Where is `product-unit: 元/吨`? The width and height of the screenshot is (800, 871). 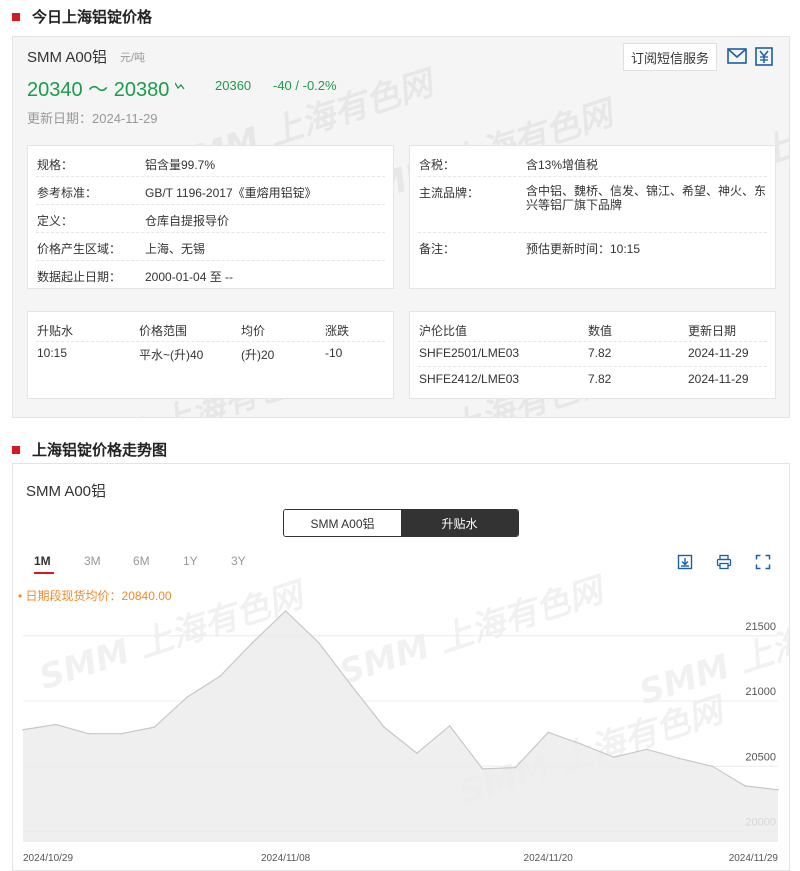
product-unit: 元/吨 is located at coordinates (133, 58).